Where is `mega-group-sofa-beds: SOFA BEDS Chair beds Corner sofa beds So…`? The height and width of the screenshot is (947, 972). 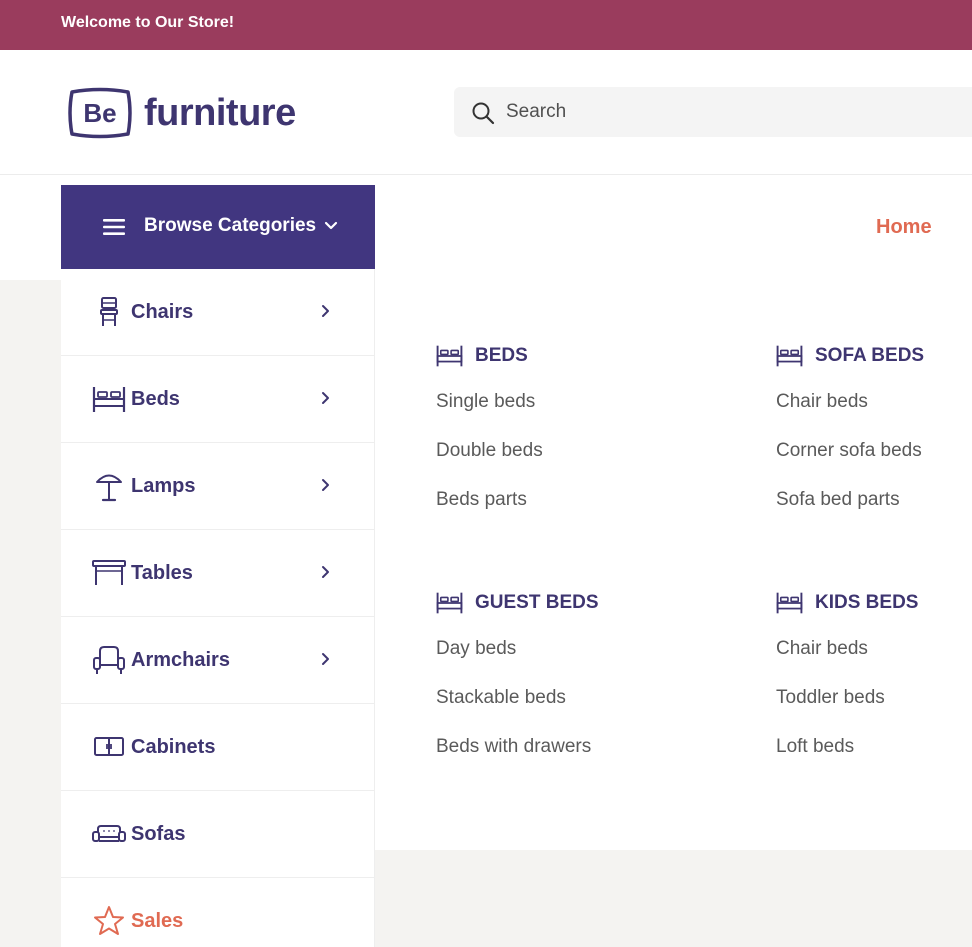
mega-group-sofa-beds: SOFA BEDS Chair beds Corner sofa beds So… is located at coordinates (874, 433).